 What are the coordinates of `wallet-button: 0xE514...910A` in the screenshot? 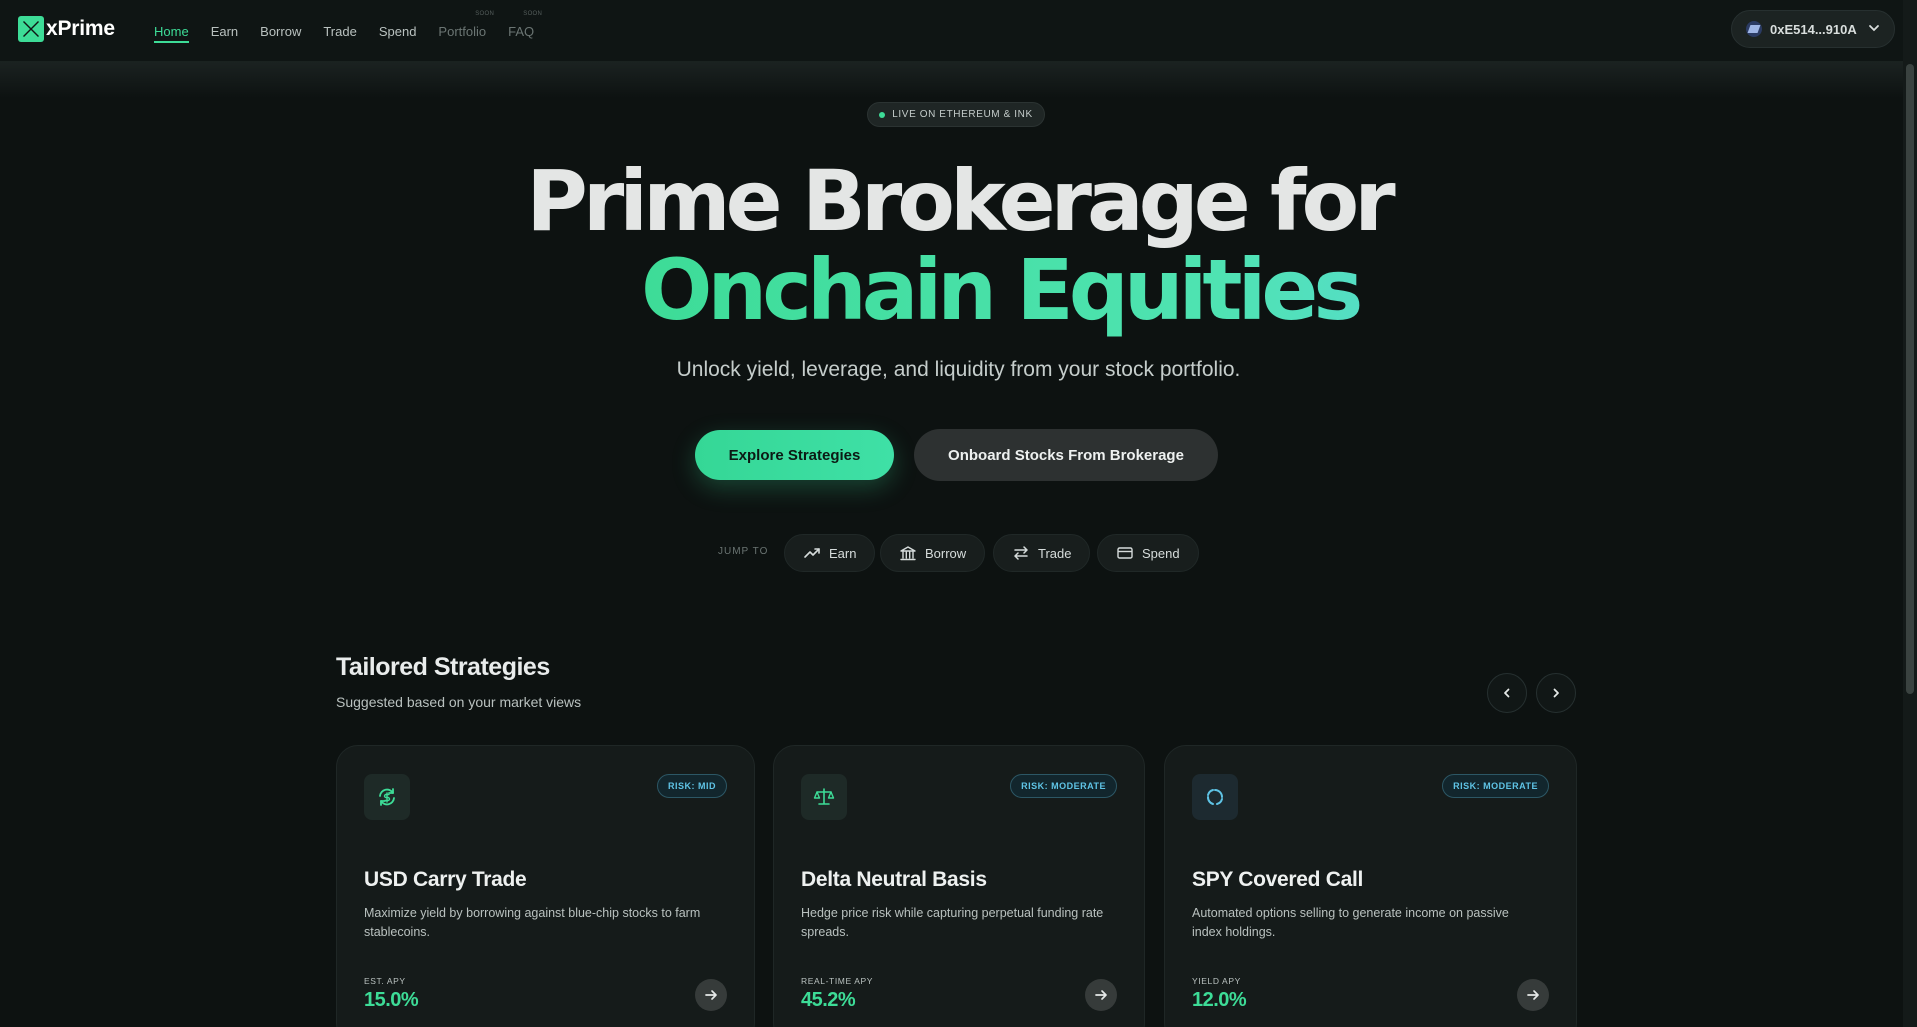 It's located at (1813, 29).